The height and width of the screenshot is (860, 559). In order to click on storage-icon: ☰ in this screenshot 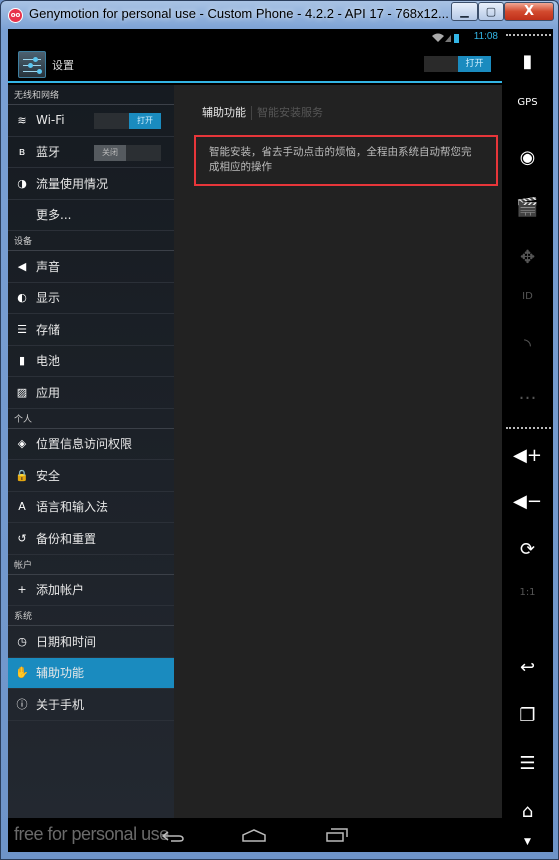, I will do `click(22, 329)`.